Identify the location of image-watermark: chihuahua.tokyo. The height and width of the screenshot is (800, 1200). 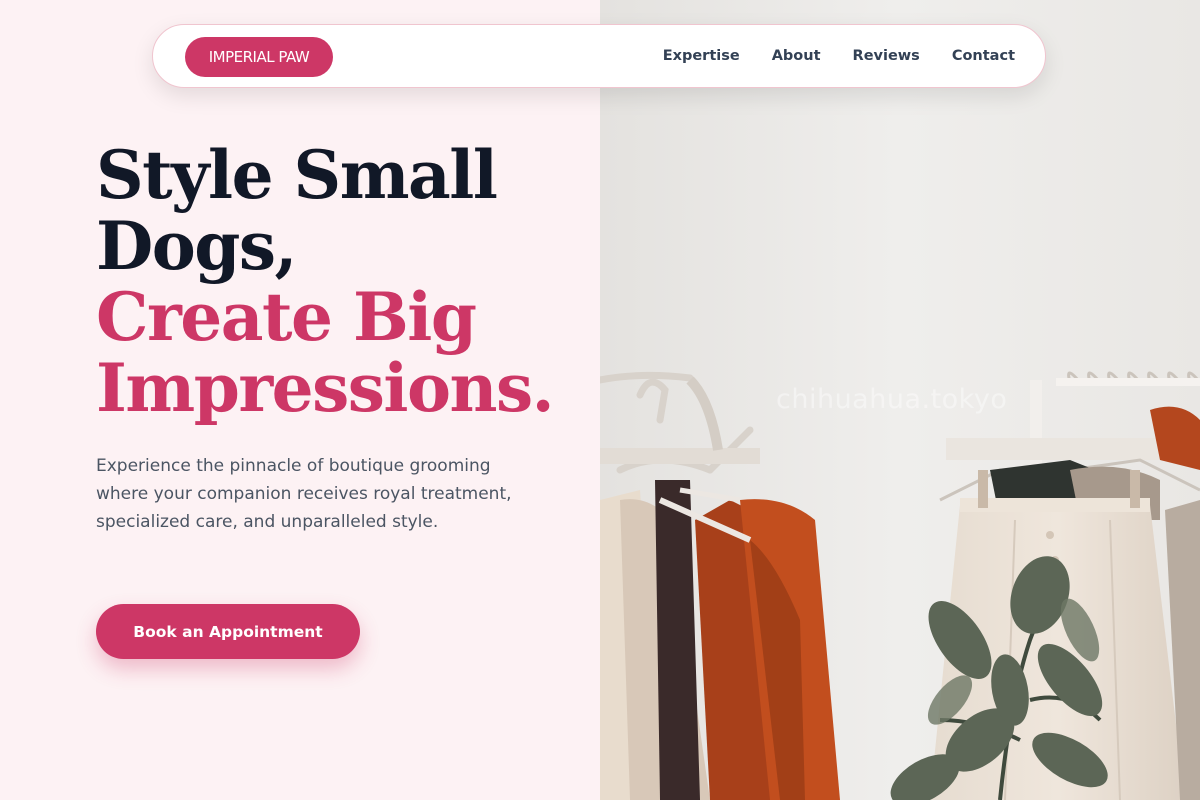
(892, 399).